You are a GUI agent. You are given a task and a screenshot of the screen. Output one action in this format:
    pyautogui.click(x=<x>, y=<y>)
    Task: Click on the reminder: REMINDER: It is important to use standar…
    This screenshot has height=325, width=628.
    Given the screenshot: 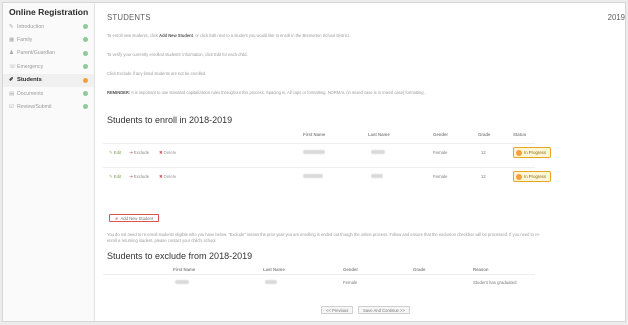 What is the action you would take?
    pyautogui.click(x=266, y=92)
    